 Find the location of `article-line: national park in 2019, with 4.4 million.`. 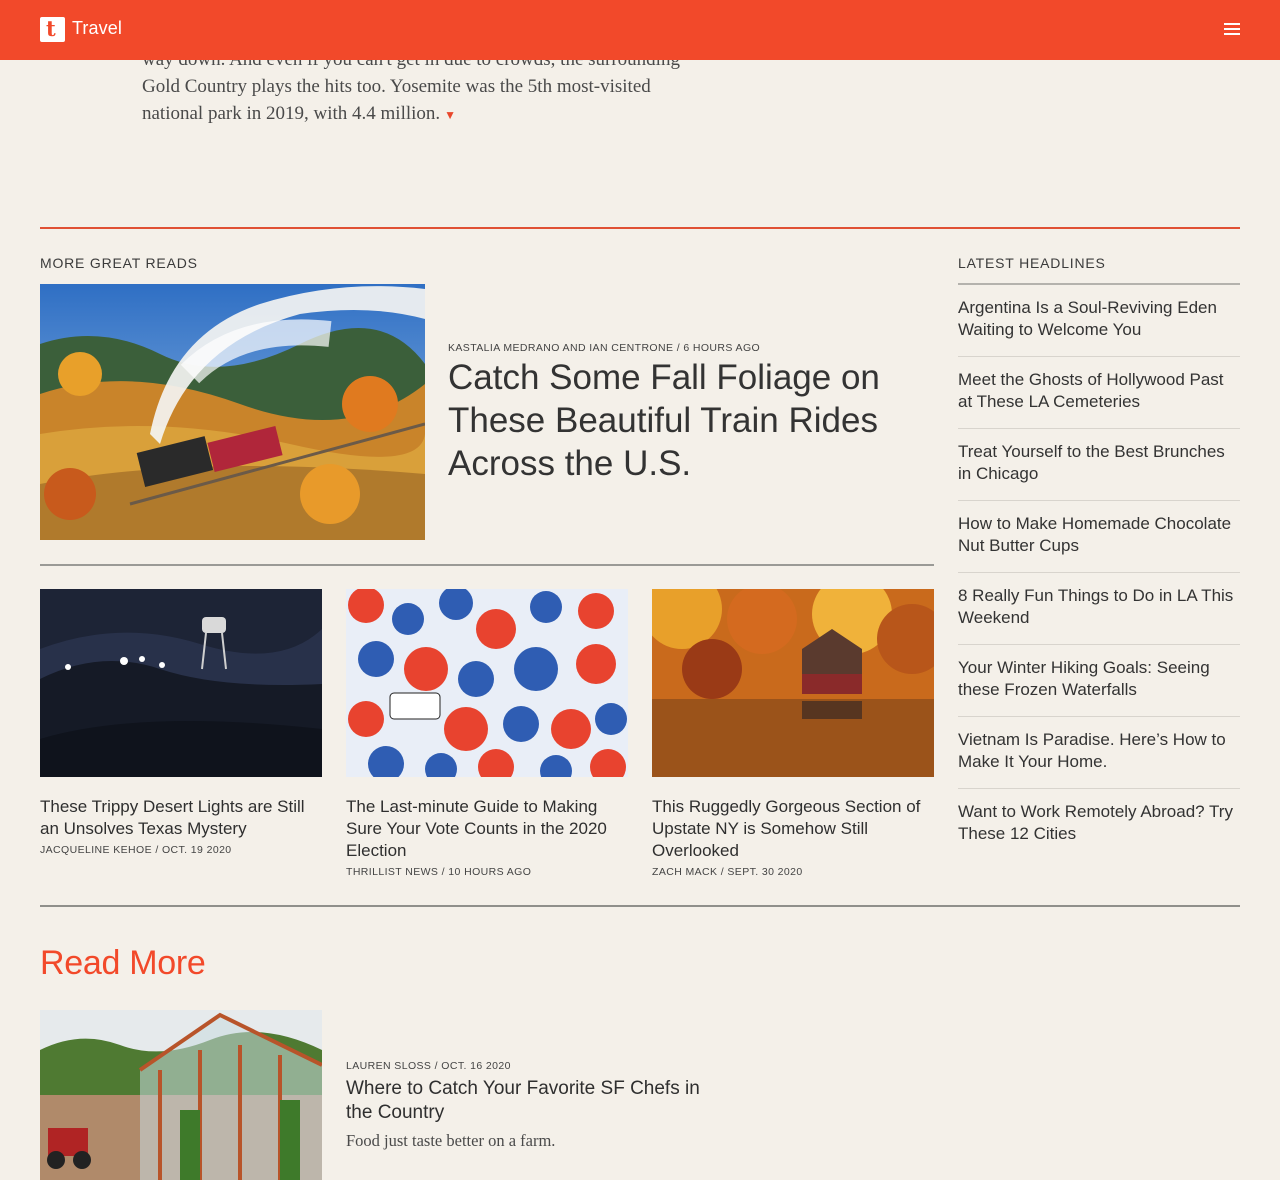

article-line: national park in 2019, with 4.4 million. is located at coordinates (291, 113).